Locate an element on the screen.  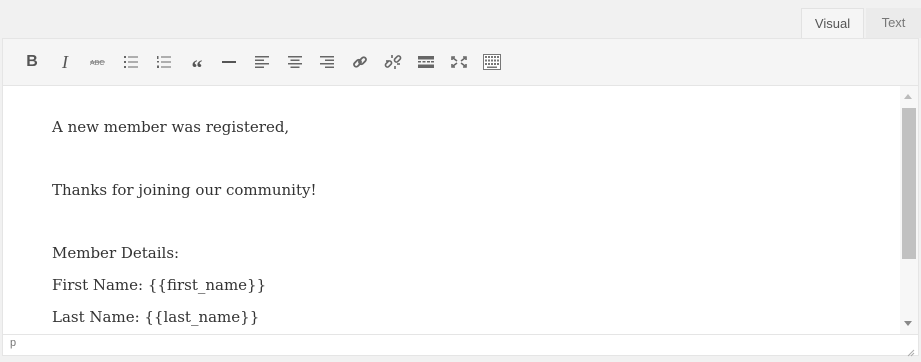
strikethrough-icon: ABC is located at coordinates (98, 62).